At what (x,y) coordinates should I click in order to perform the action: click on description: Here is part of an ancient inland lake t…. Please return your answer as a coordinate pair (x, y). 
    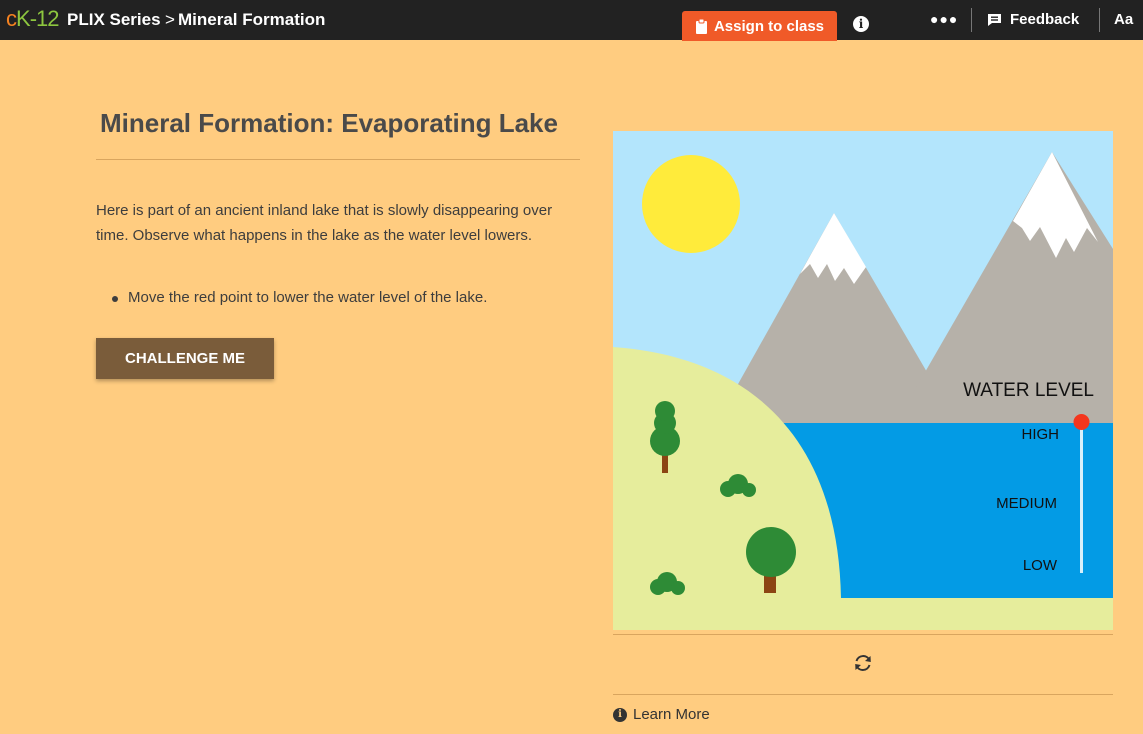
    Looking at the image, I should click on (324, 223).